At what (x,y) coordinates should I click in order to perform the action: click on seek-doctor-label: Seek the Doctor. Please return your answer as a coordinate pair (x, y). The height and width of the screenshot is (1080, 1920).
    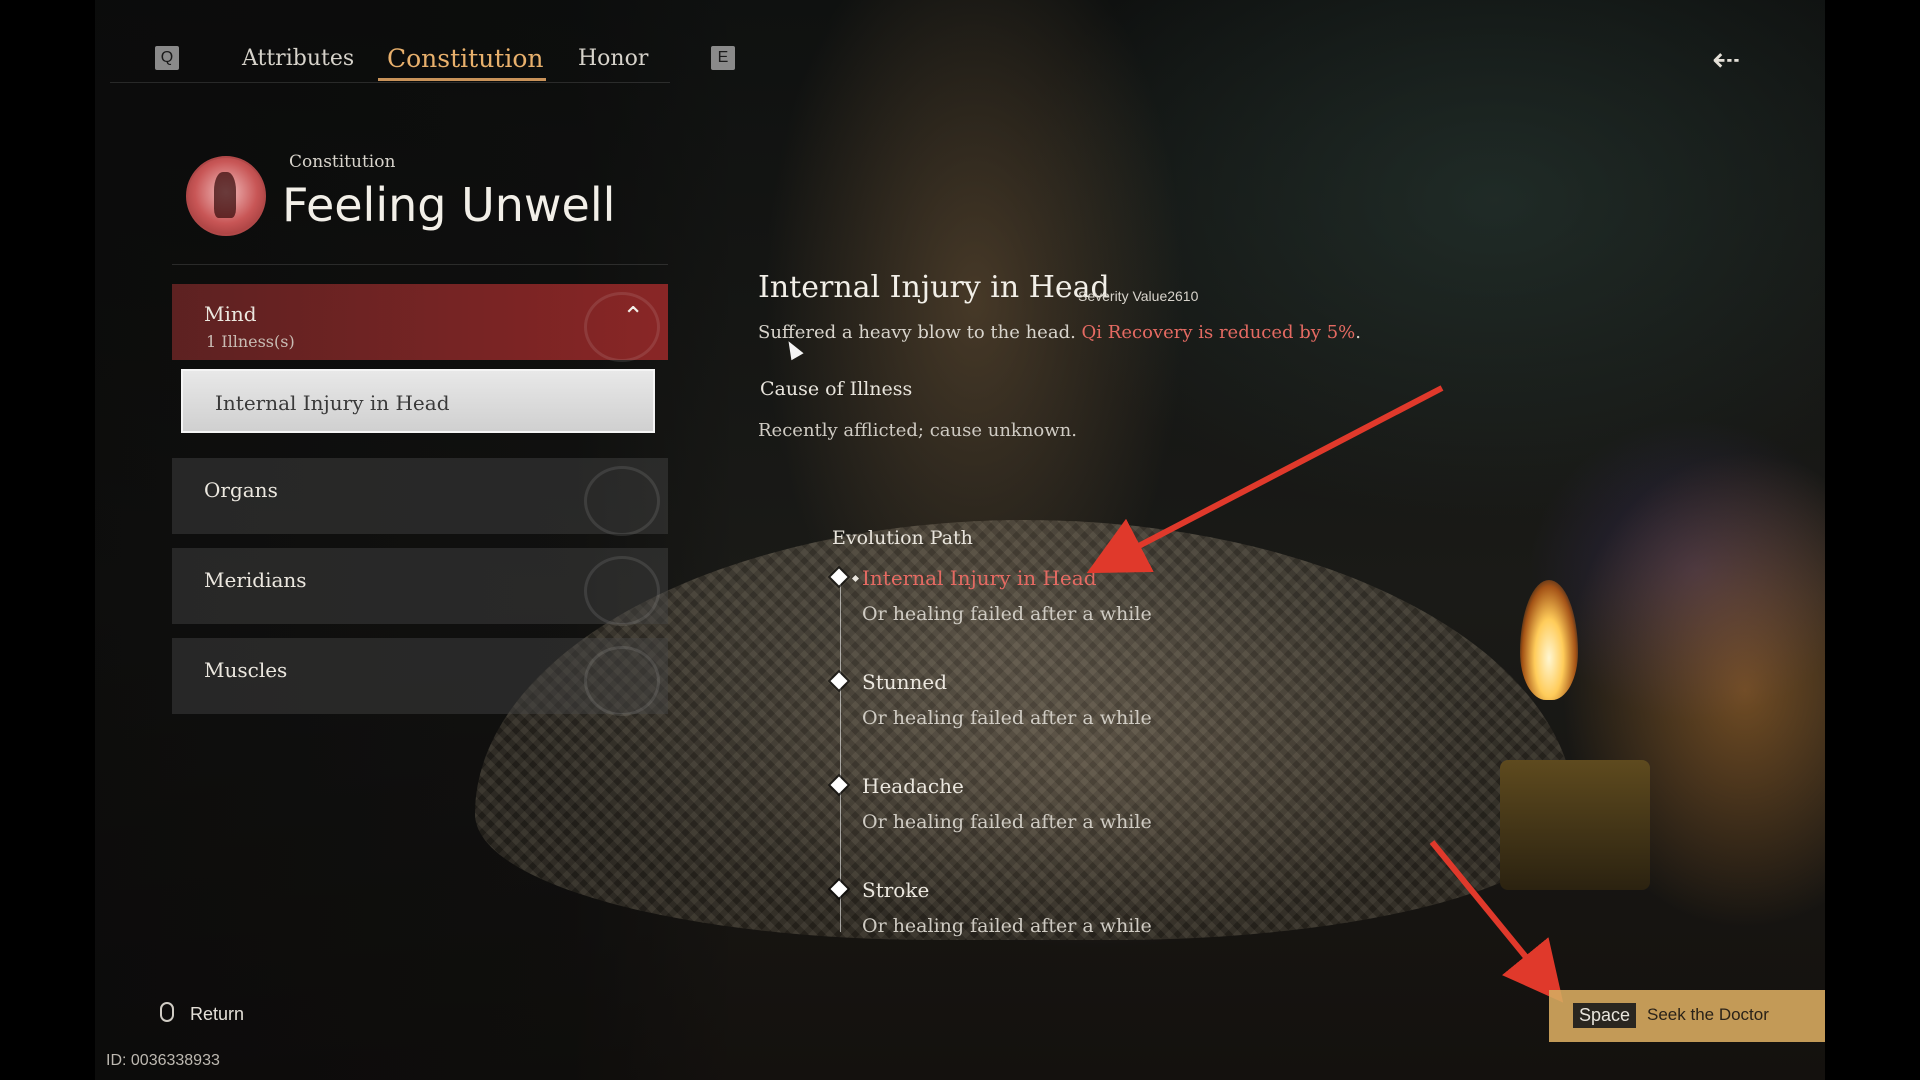
    Looking at the image, I should click on (1708, 1014).